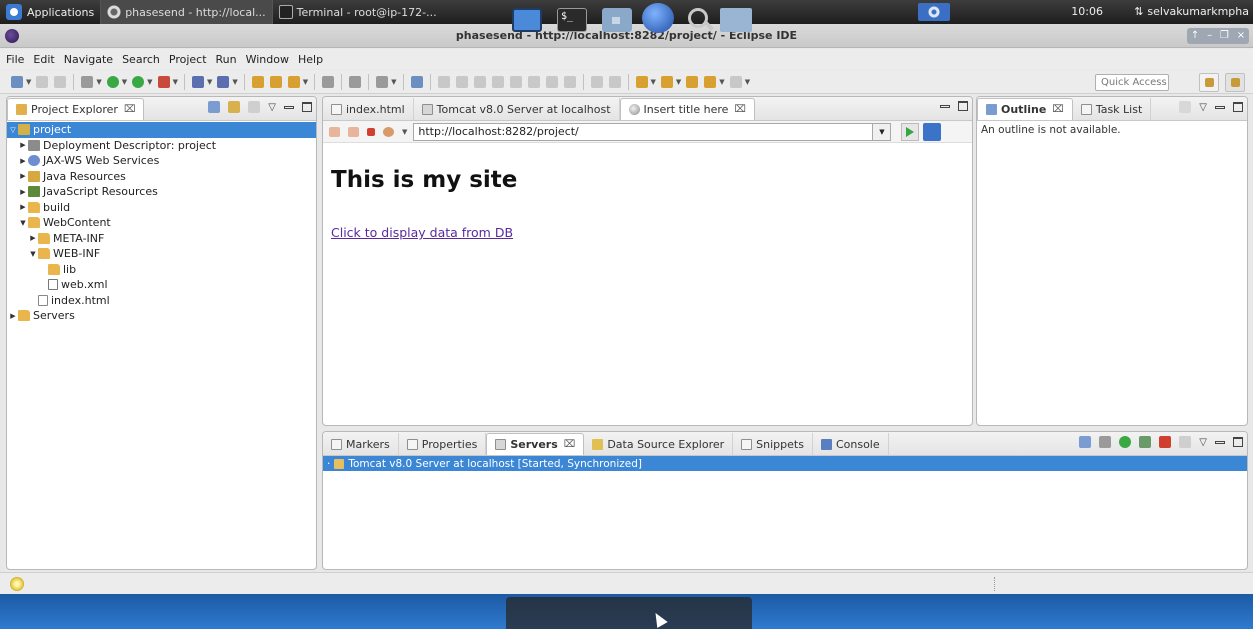 The height and width of the screenshot is (629, 1253). What do you see at coordinates (404, 132) in the screenshot?
I see `refresh-dropdown-icon: ▼` at bounding box center [404, 132].